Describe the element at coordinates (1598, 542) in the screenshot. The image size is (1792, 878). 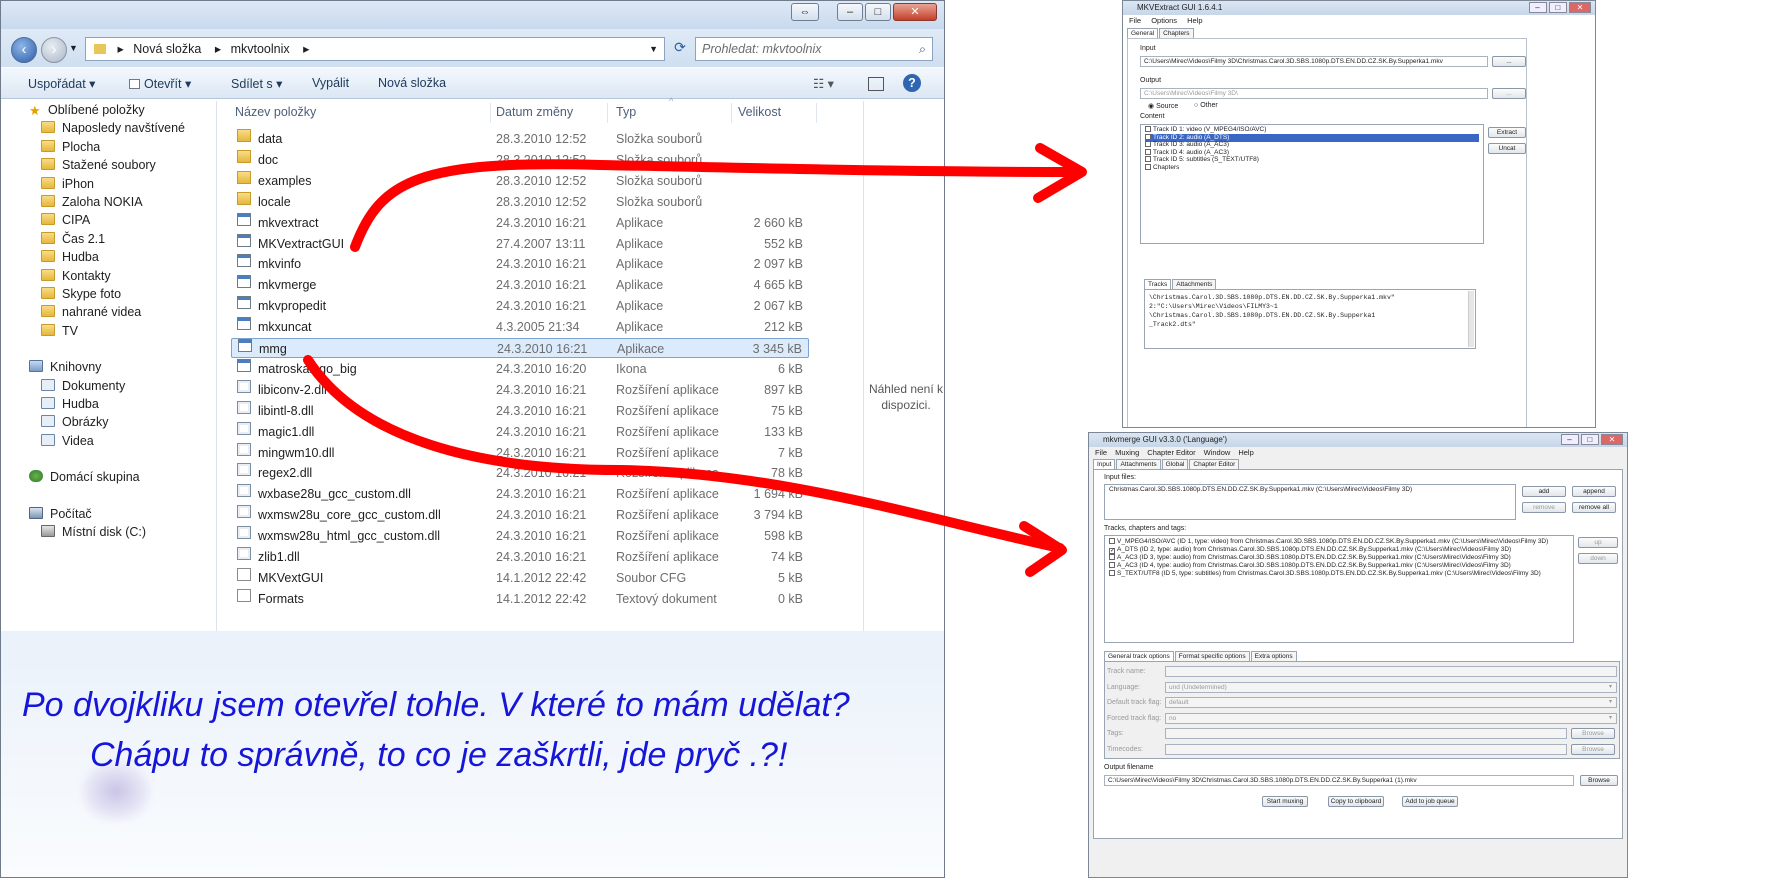
I see `up-button: up` at that location.